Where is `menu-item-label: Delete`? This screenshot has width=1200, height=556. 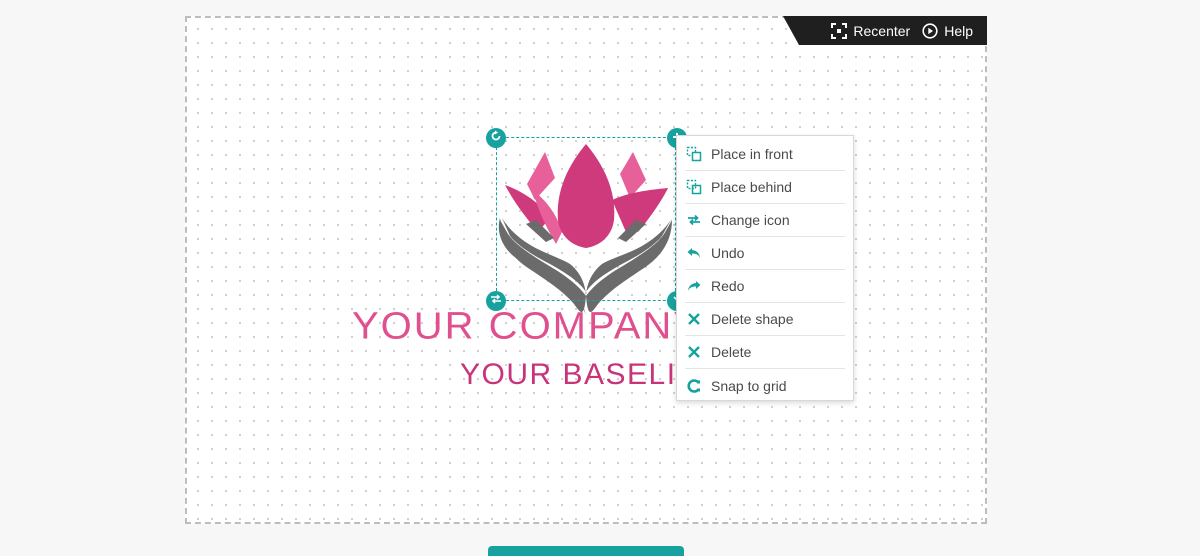
menu-item-label: Delete is located at coordinates (731, 352).